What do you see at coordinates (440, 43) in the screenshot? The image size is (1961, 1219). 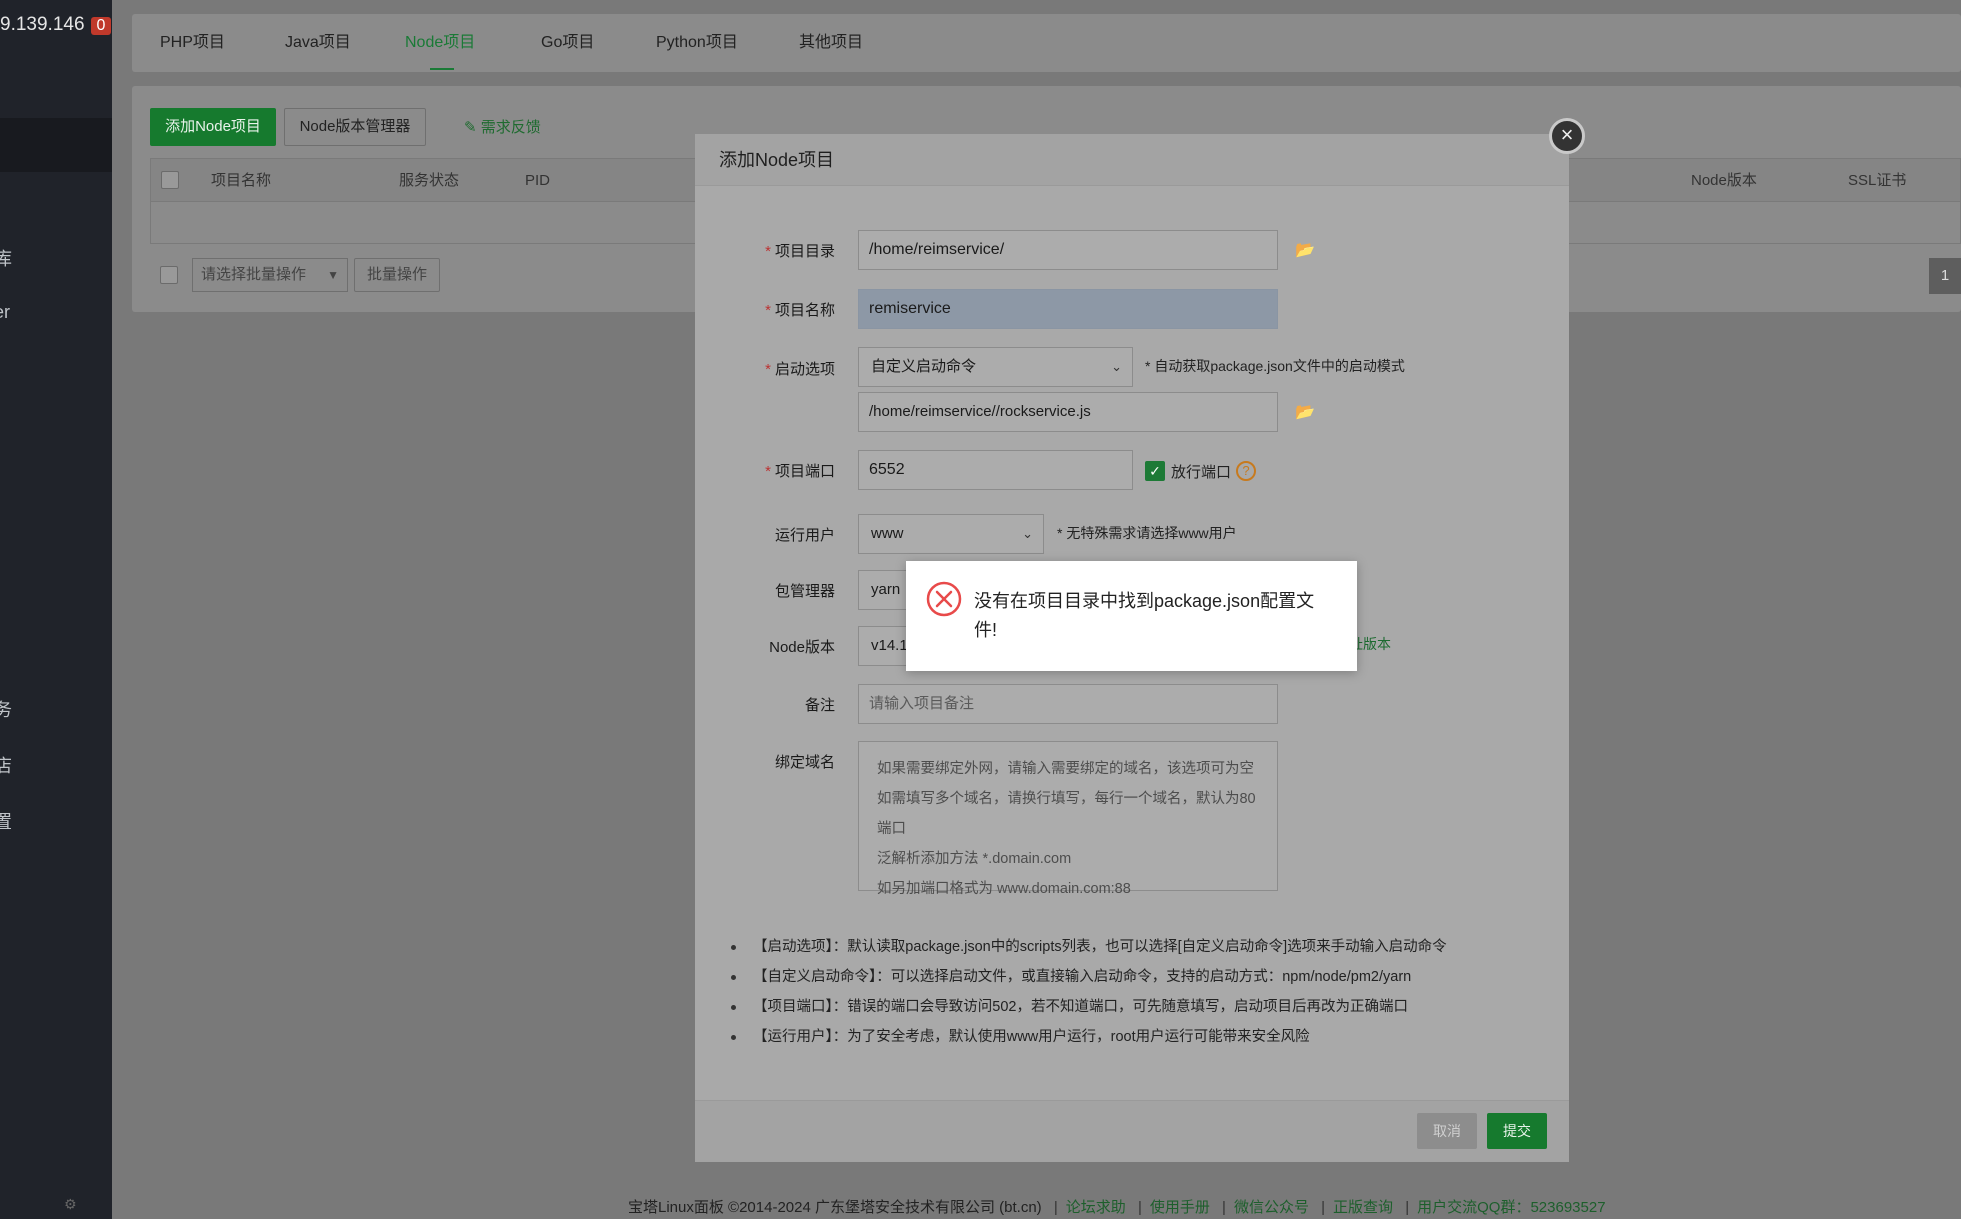 I see `tab-node: Node项目` at bounding box center [440, 43].